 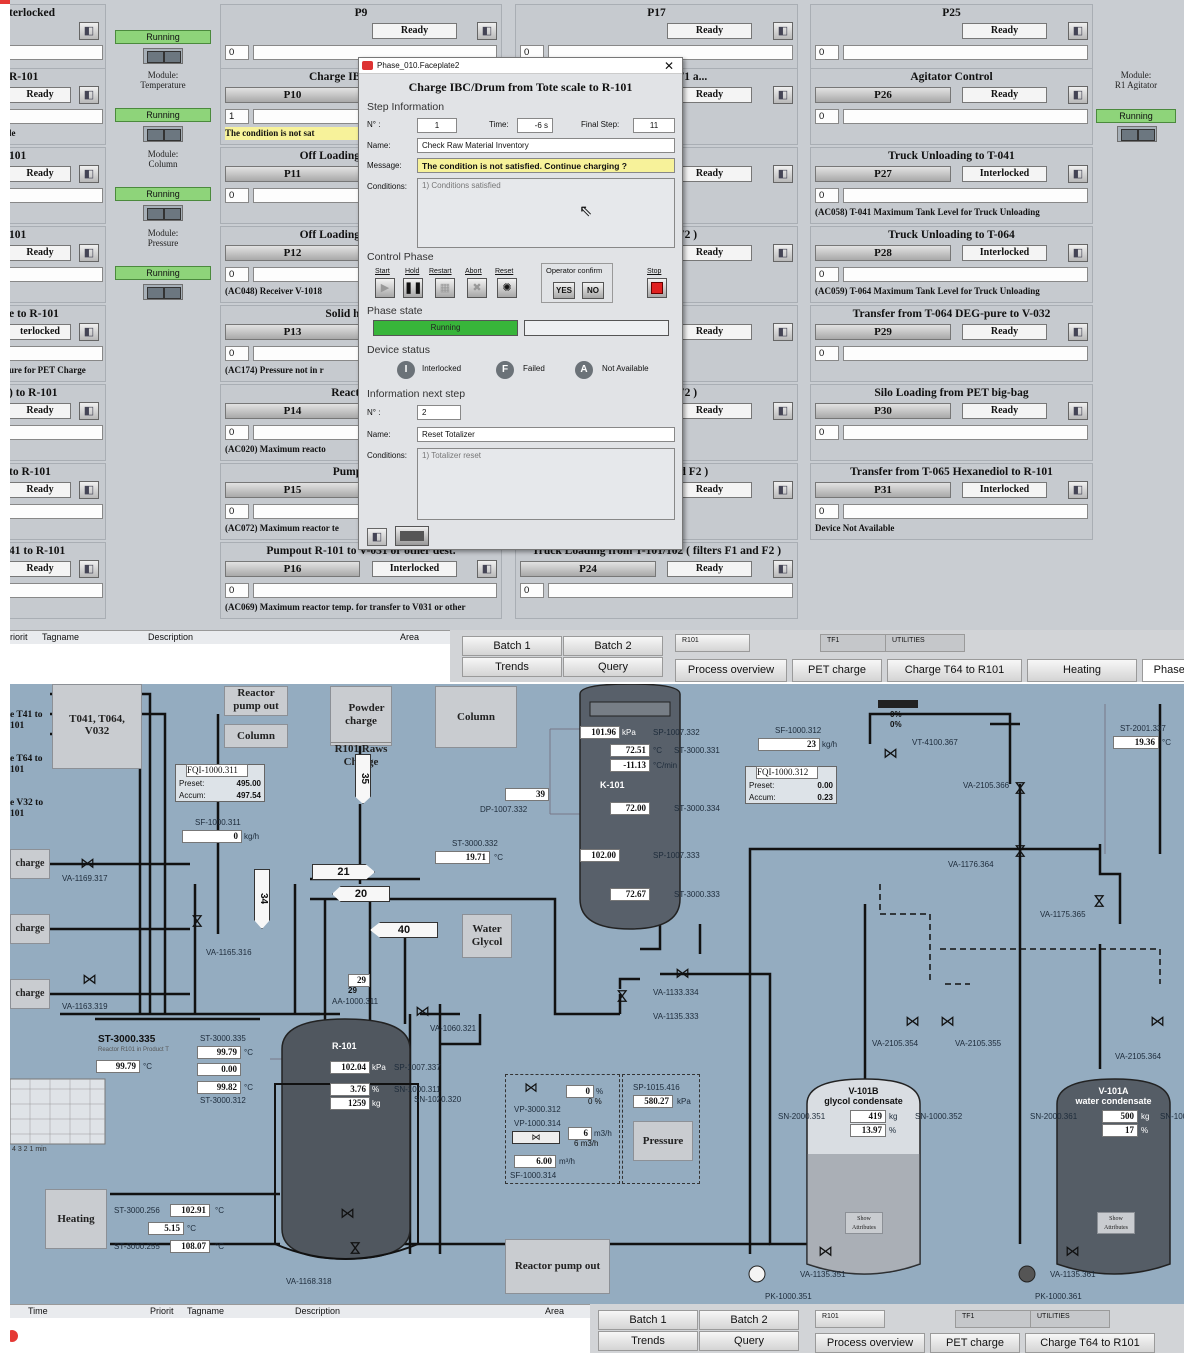 What do you see at coordinates (30, 994) in the screenshot?
I see `charge-button-3: charge` at bounding box center [30, 994].